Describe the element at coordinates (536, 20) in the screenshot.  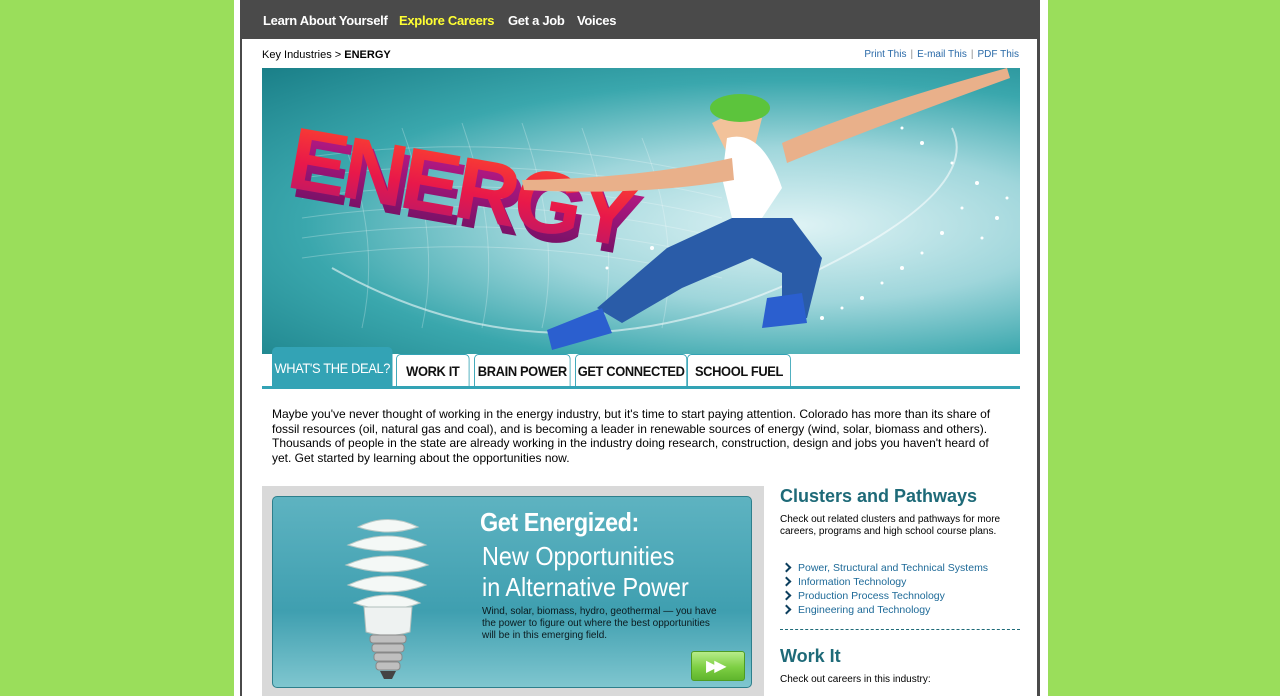
I see `nav-get-a-job: Get a Job` at that location.